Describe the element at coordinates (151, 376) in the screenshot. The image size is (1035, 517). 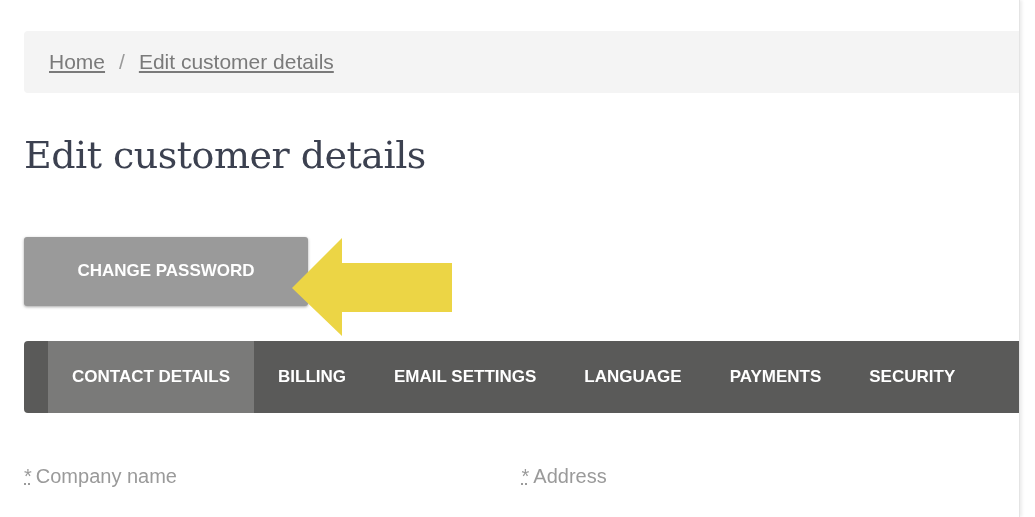
I see `tab: CONTACT DETAILS` at that location.